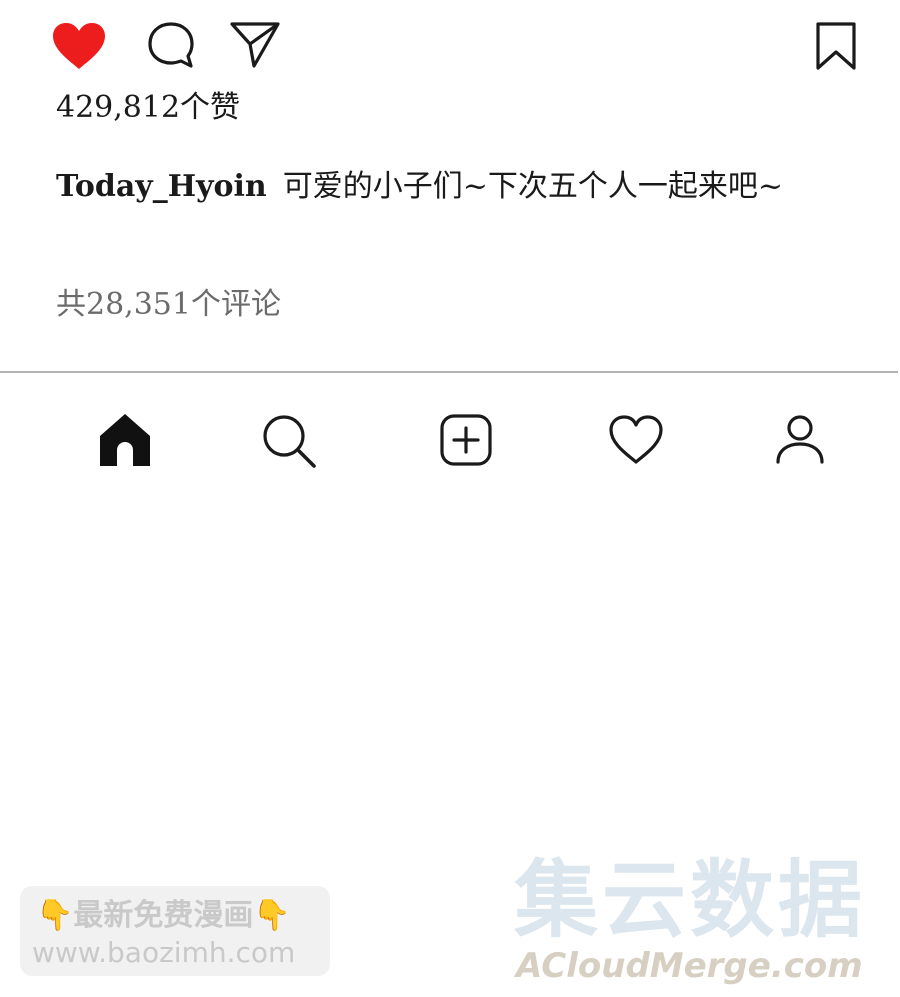  Describe the element at coordinates (836, 46) in the screenshot. I see `bookmark-icon` at that location.